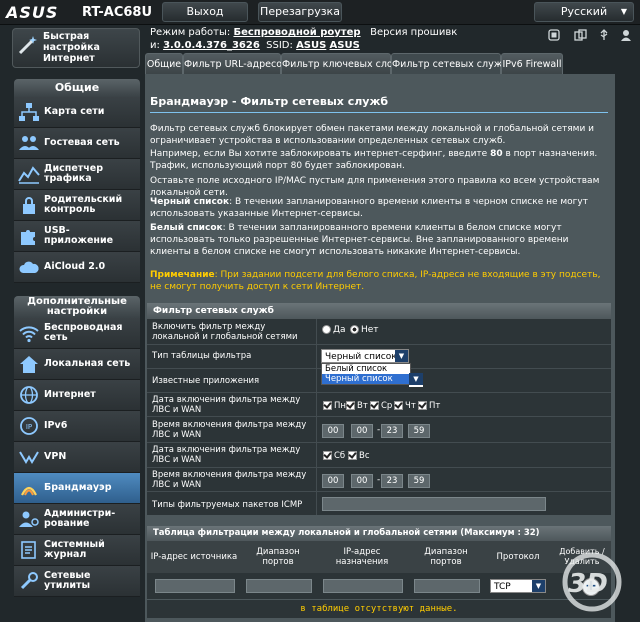 The image size is (640, 622). What do you see at coordinates (449, 64) in the screenshot?
I see `tab-network-services-filter: Фильтр сетевых служб` at bounding box center [449, 64].